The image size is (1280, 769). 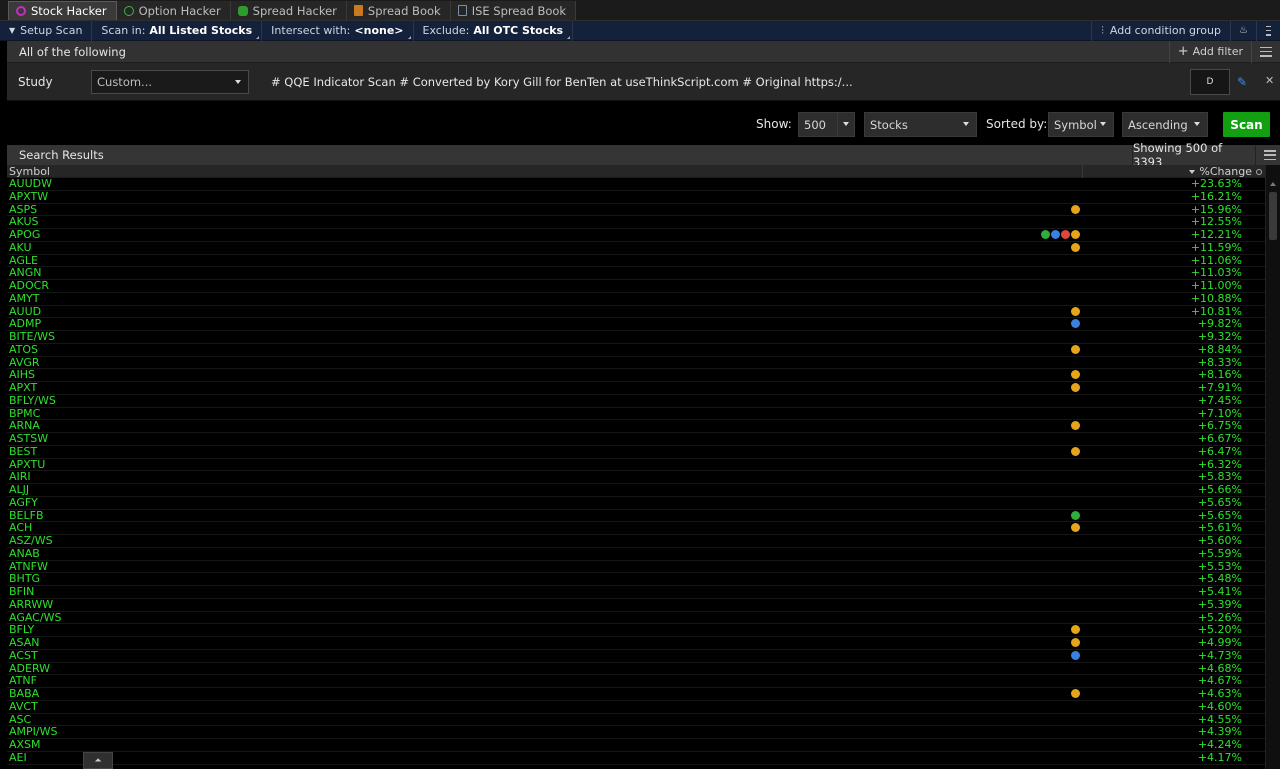 I want to click on row-symbol: AXSM, so click(x=25, y=745).